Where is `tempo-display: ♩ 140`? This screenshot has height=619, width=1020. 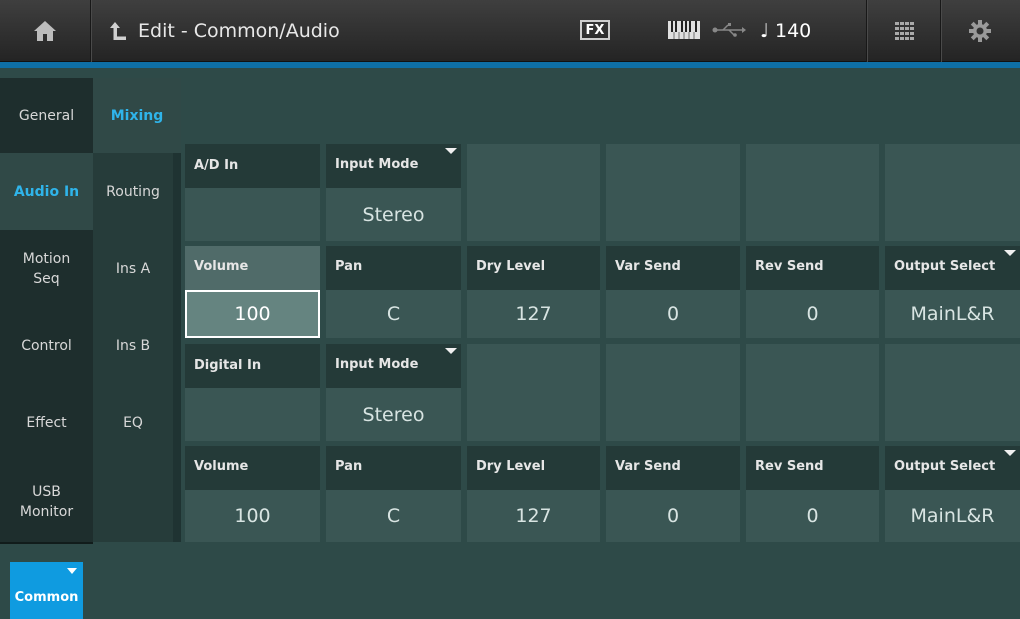 tempo-display: ♩ 140 is located at coordinates (810, 31).